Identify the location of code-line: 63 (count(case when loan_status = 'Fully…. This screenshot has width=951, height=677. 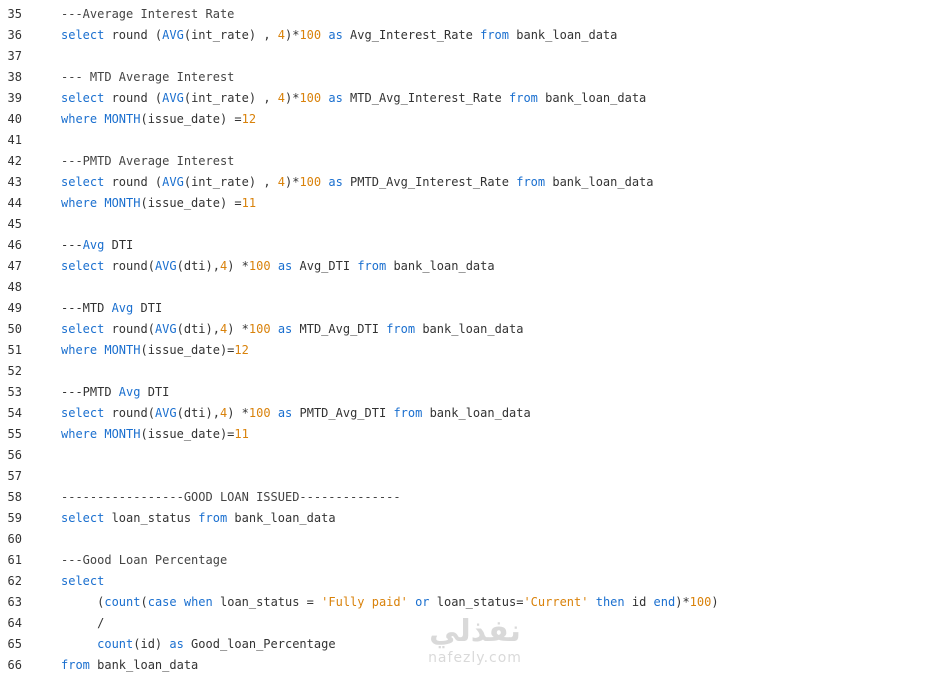
(475, 602).